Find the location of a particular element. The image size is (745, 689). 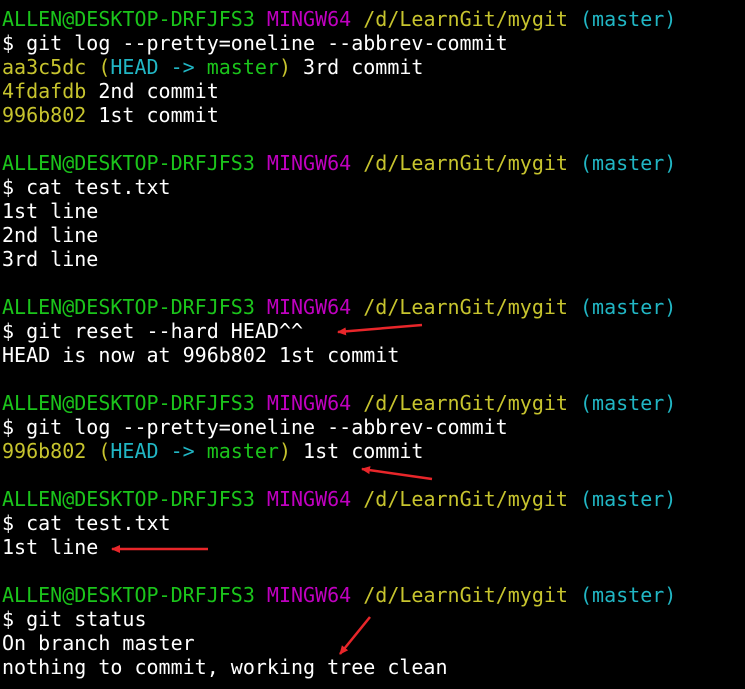

terminal-line: 4fdafdb 2nd commit is located at coordinates (372, 91).